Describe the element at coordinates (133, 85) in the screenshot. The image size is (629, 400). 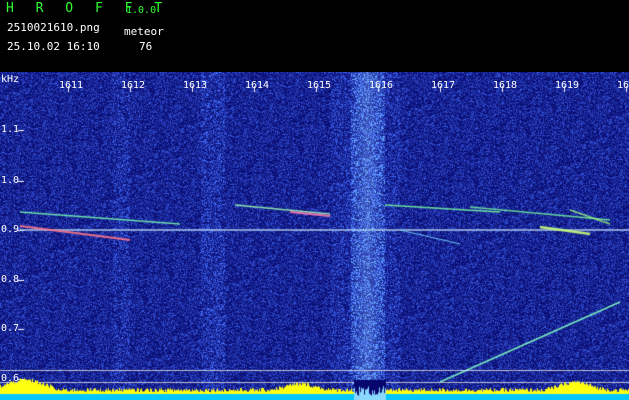
I see `x-tick-label: 1612` at that location.